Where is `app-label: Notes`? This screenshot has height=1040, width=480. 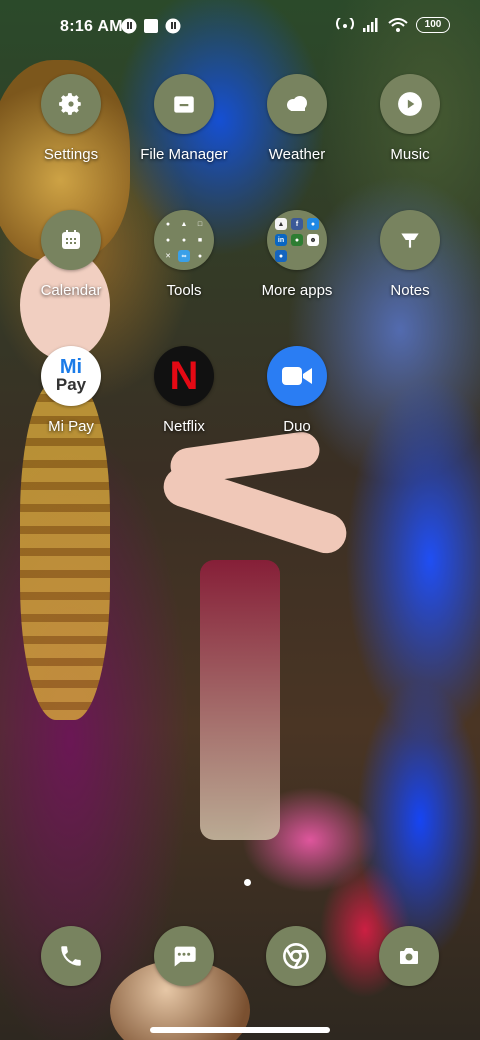
app-label: Notes is located at coordinates (410, 290).